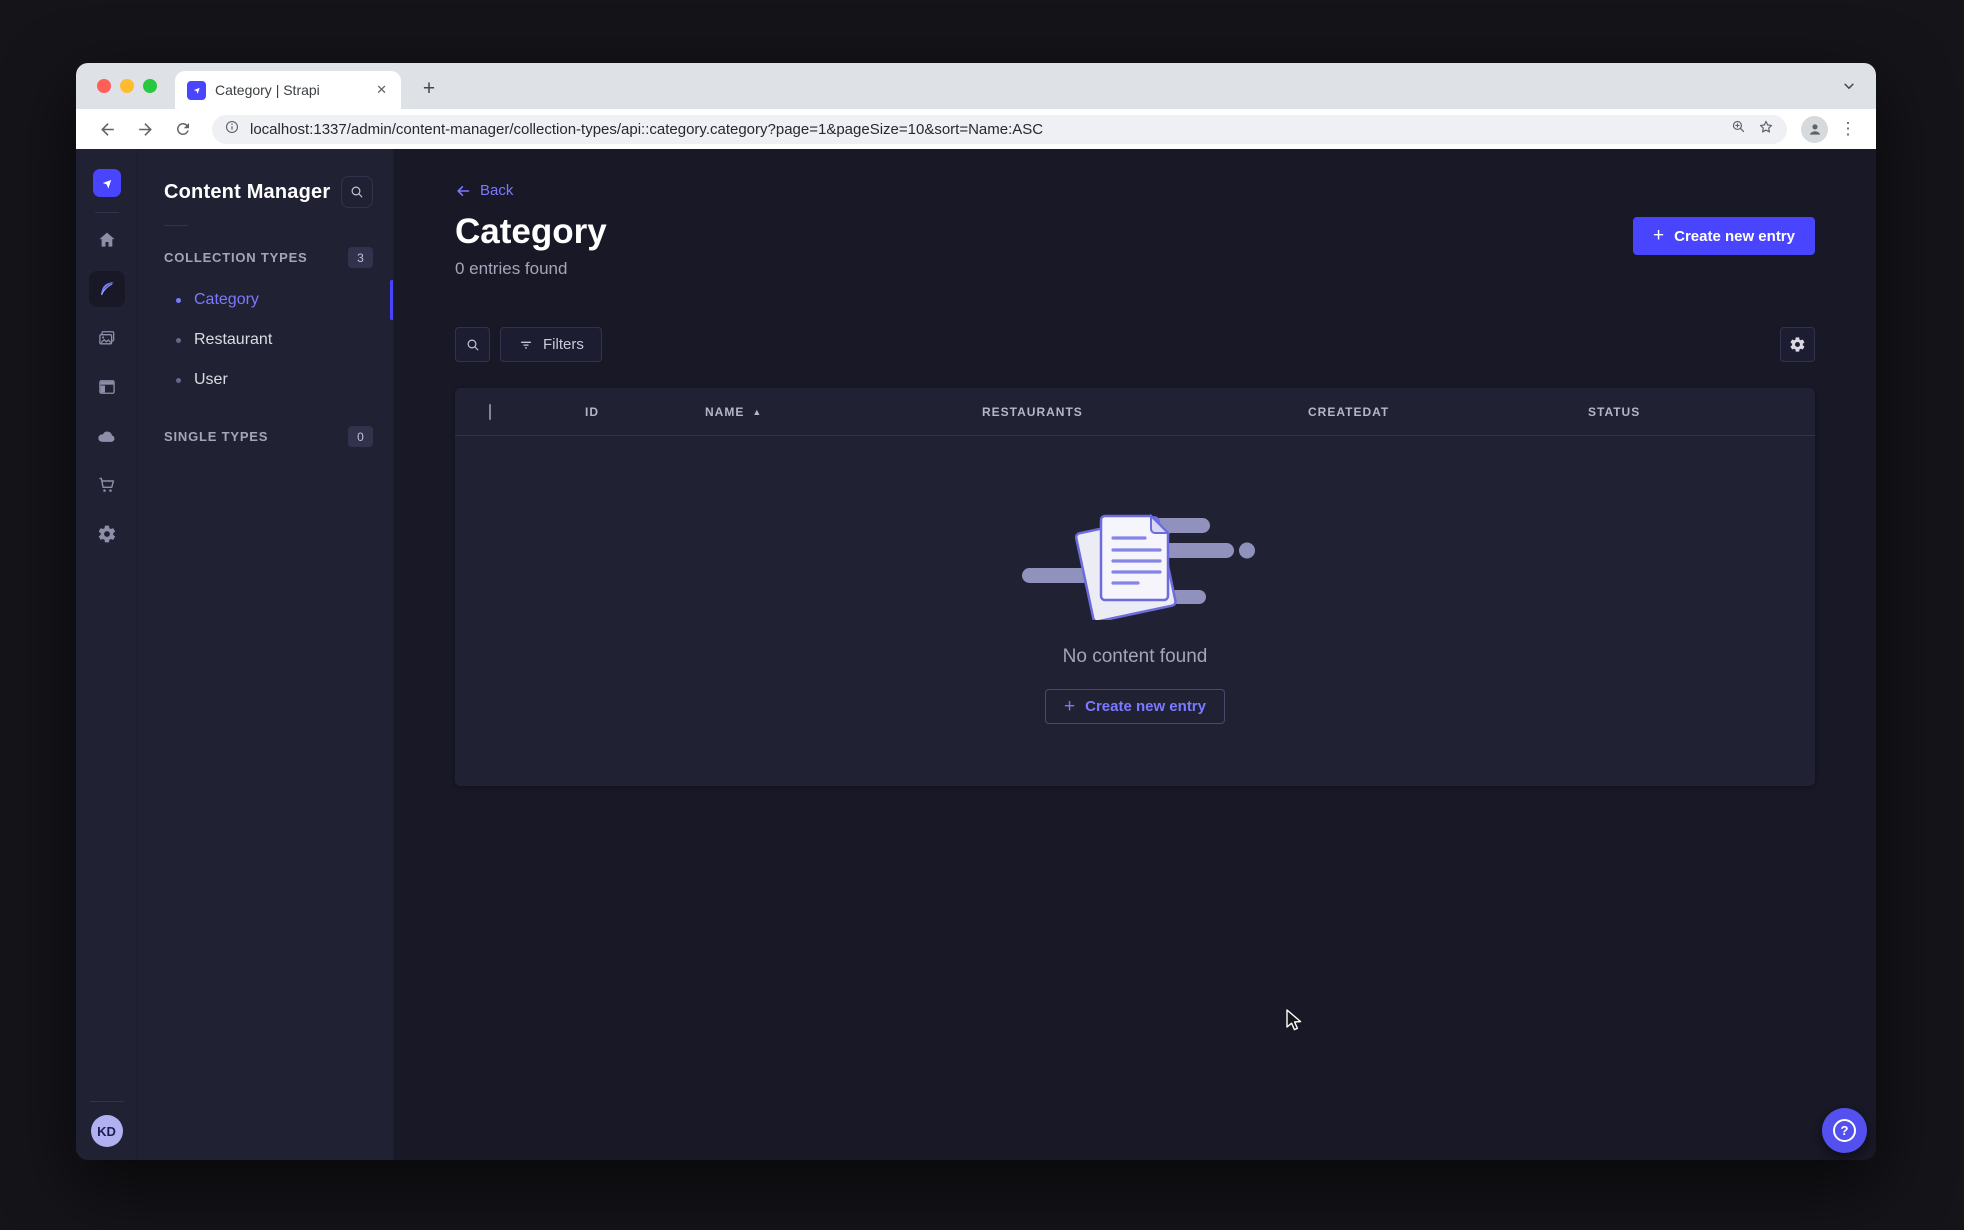 Image resolution: width=1964 pixels, height=1230 pixels. Describe the element at coordinates (497, 190) in the screenshot. I see `back-label: Back` at that location.